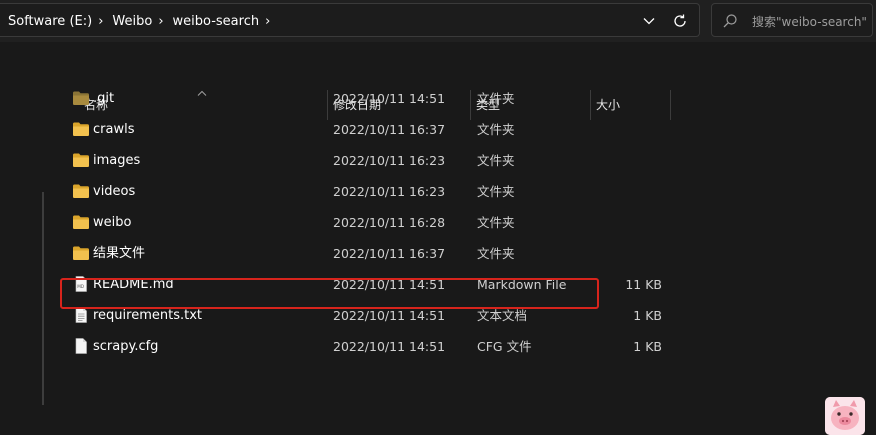  Describe the element at coordinates (389, 222) in the screenshot. I see `file-modified: 2022/10/11 16:28` at that location.